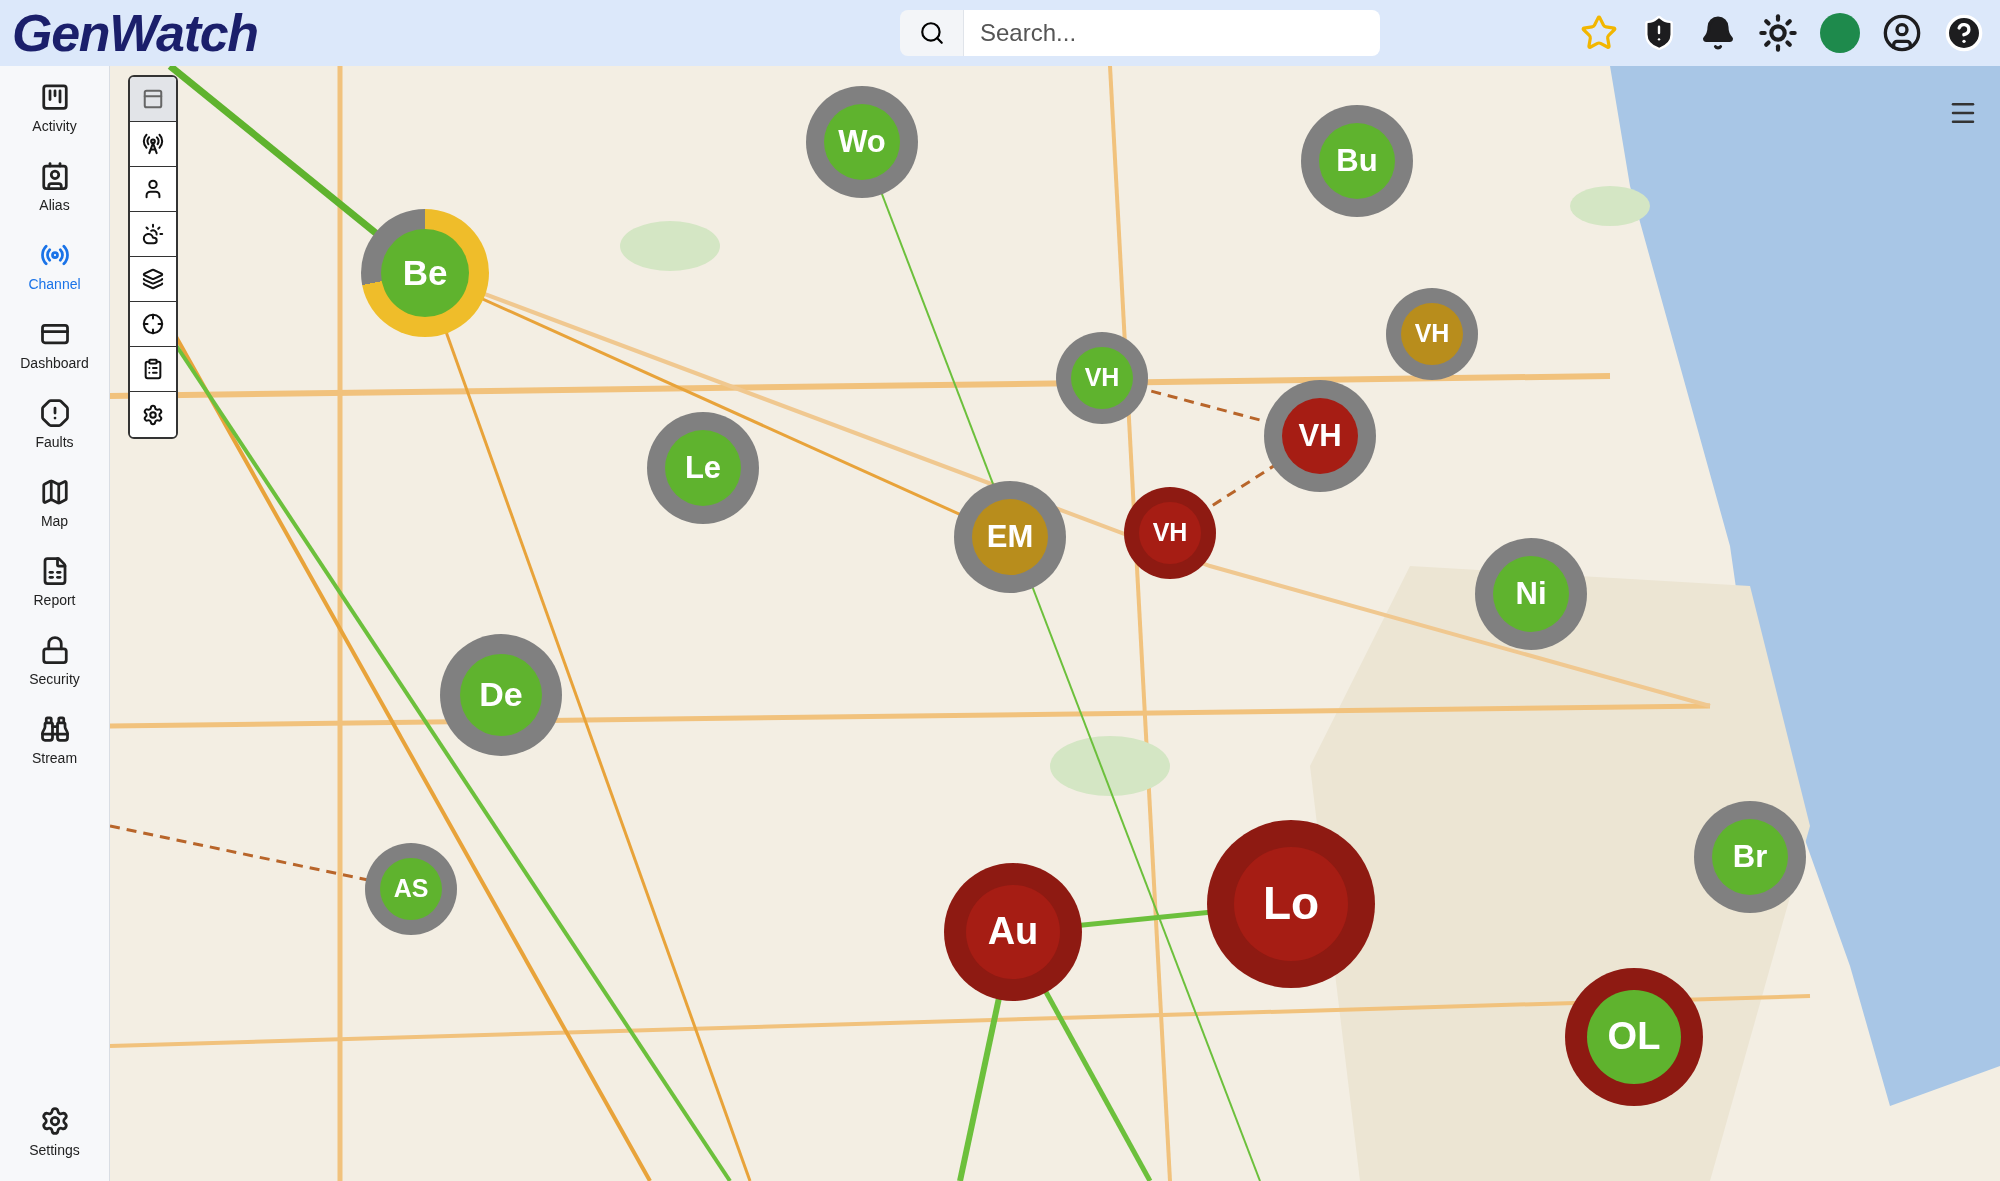 The height and width of the screenshot is (1181, 2000). Describe the element at coordinates (54, 176) in the screenshot. I see `contact-card-icon` at that location.